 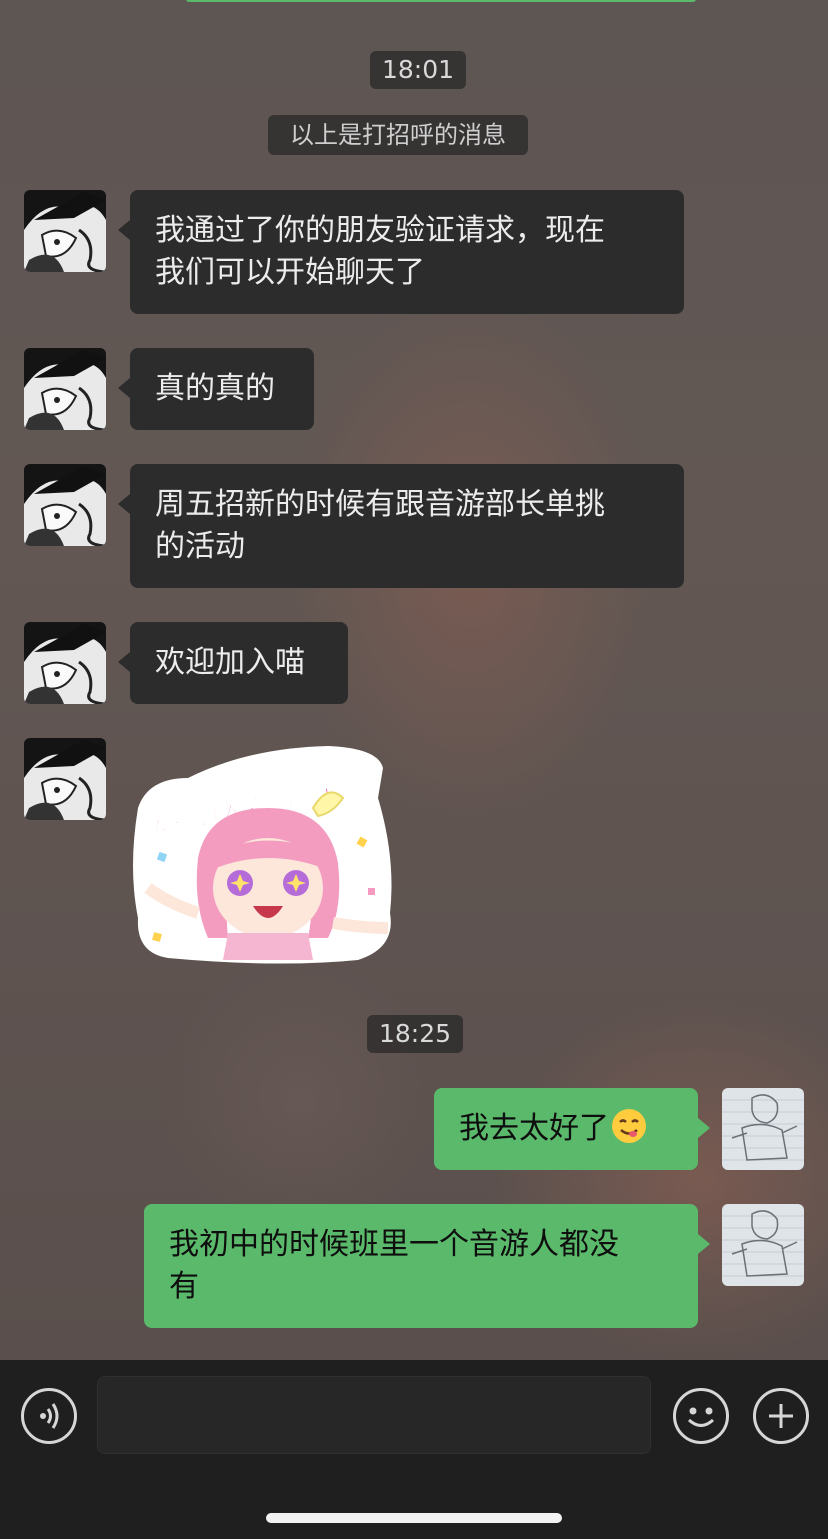 What do you see at coordinates (401, 252) in the screenshot?
I see `incoming-message-bubble: 我通过了你的朋友验证请求，现在 我们可以开始聊天了` at bounding box center [401, 252].